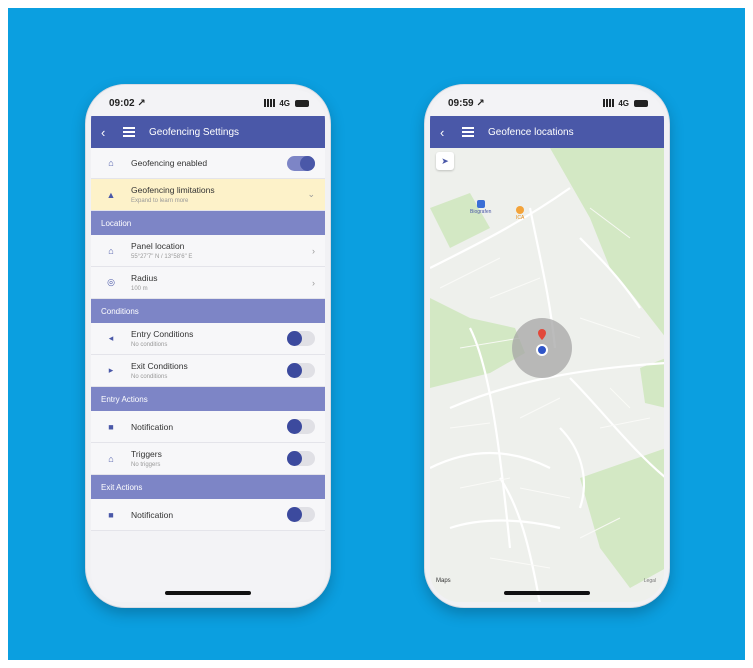  What do you see at coordinates (208, 339) in the screenshot?
I see `entry-conditions-row: ◂ Entry Conditions No conditions` at bounding box center [208, 339].